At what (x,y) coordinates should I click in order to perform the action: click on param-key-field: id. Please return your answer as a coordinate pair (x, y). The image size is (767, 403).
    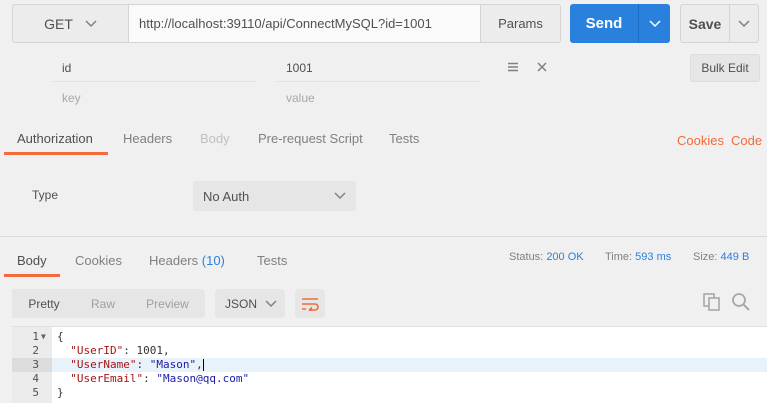
    Looking at the image, I should click on (154, 68).